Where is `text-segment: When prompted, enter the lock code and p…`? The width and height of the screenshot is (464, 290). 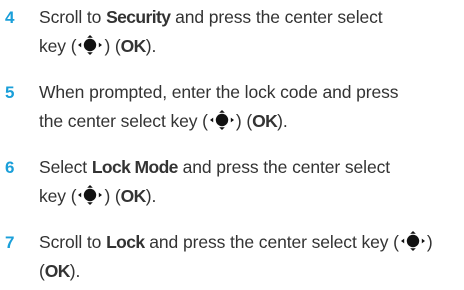 text-segment: When prompted, enter the lock code and p… is located at coordinates (219, 92).